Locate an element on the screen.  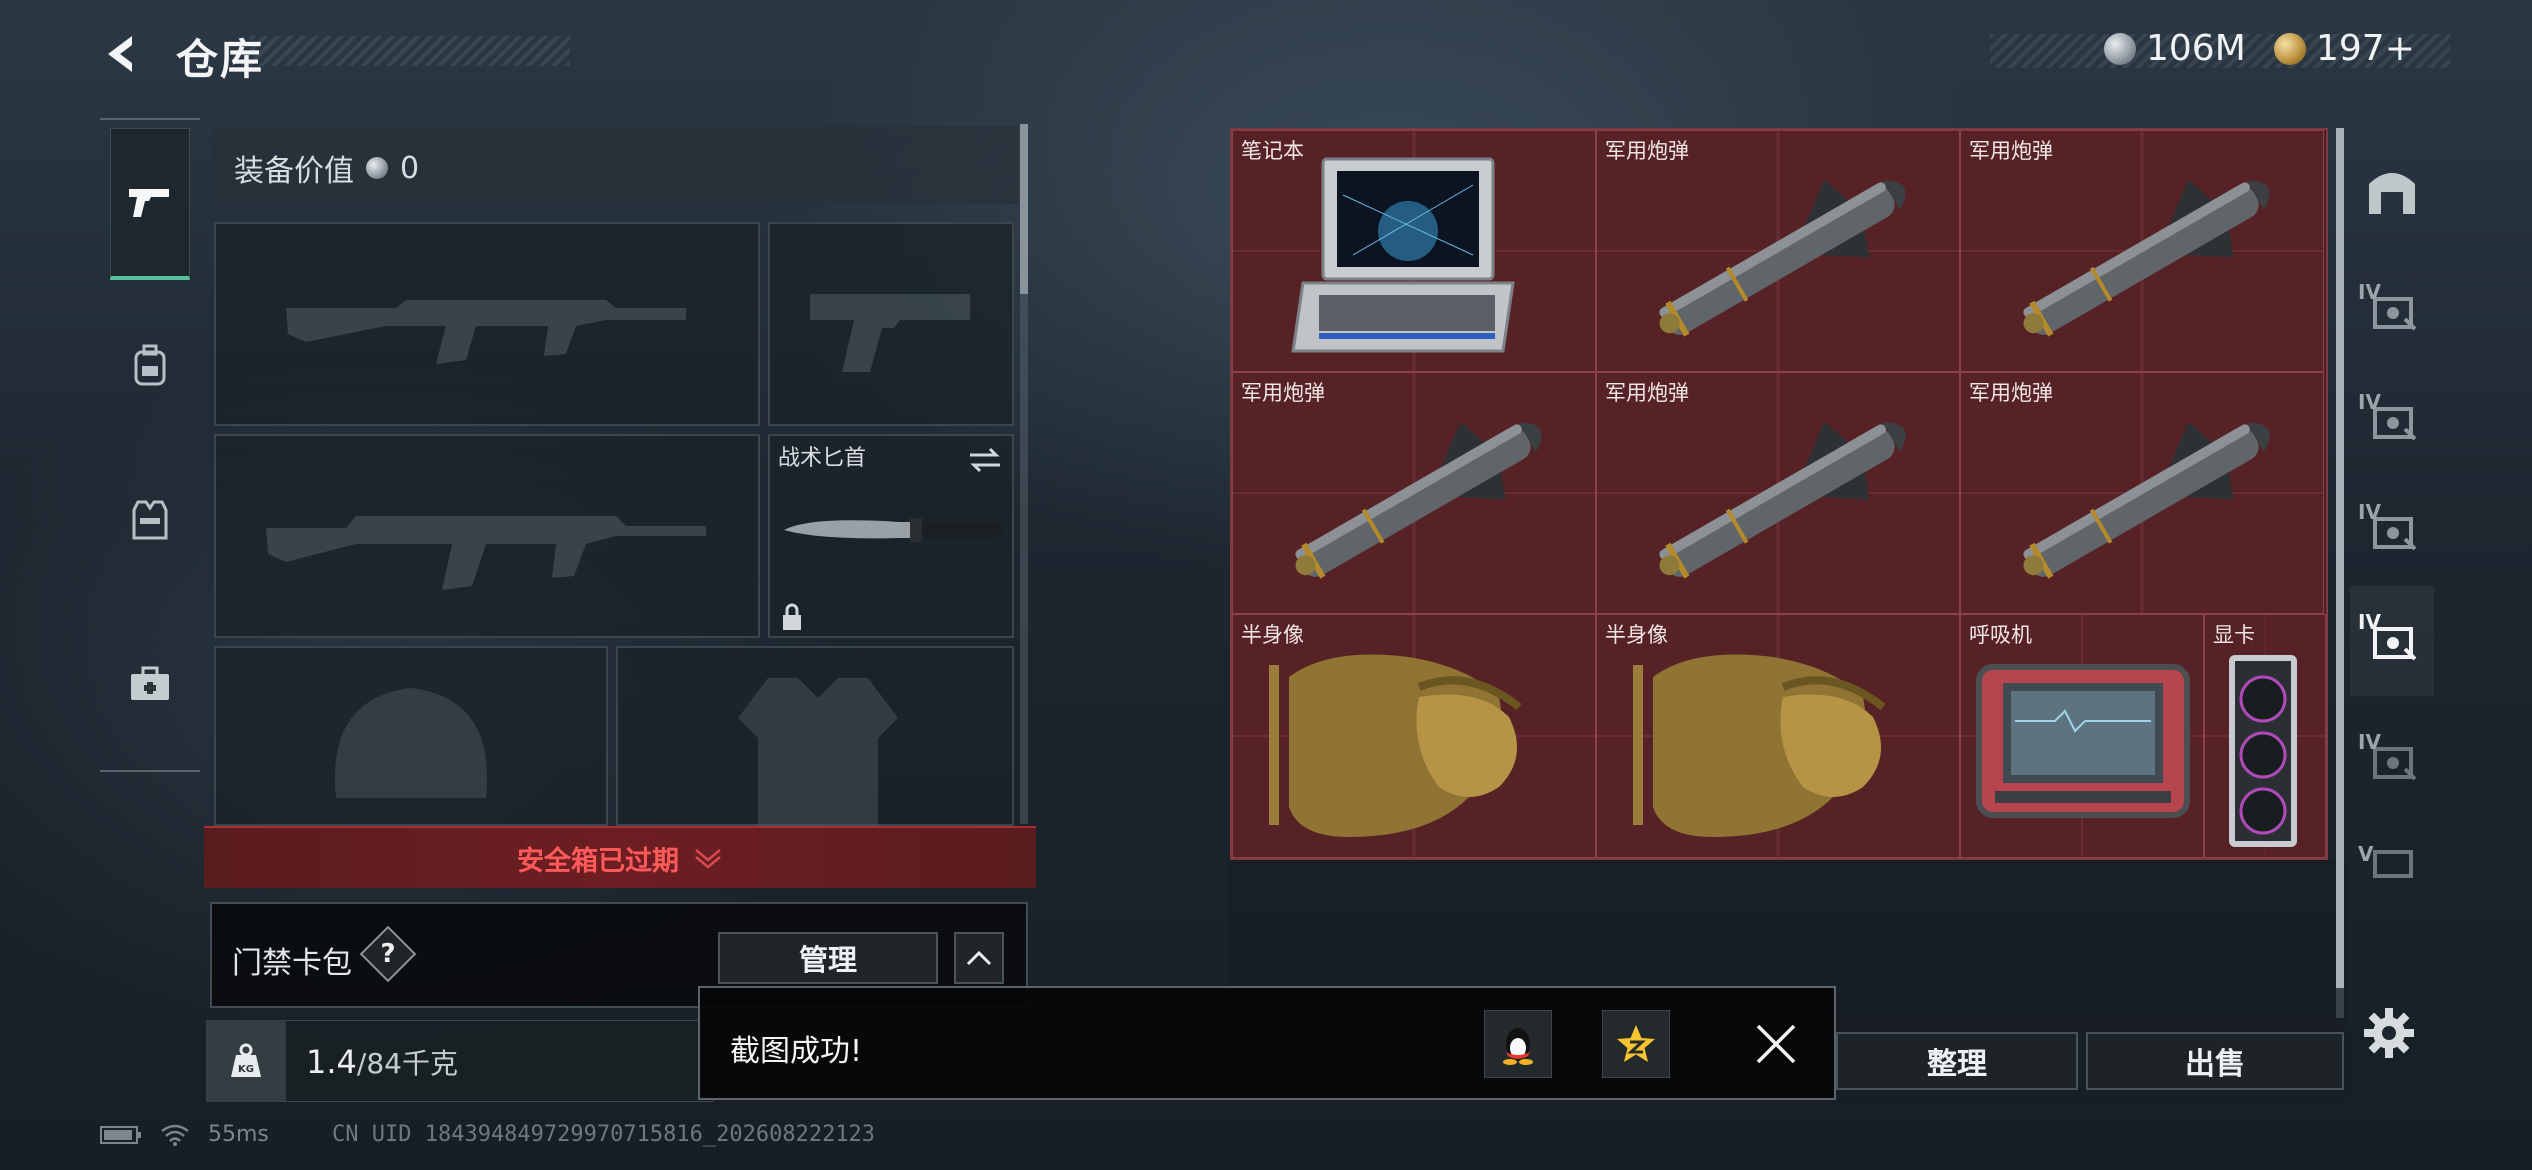
stash-scroll-thumb is located at coordinates (2340, 558).